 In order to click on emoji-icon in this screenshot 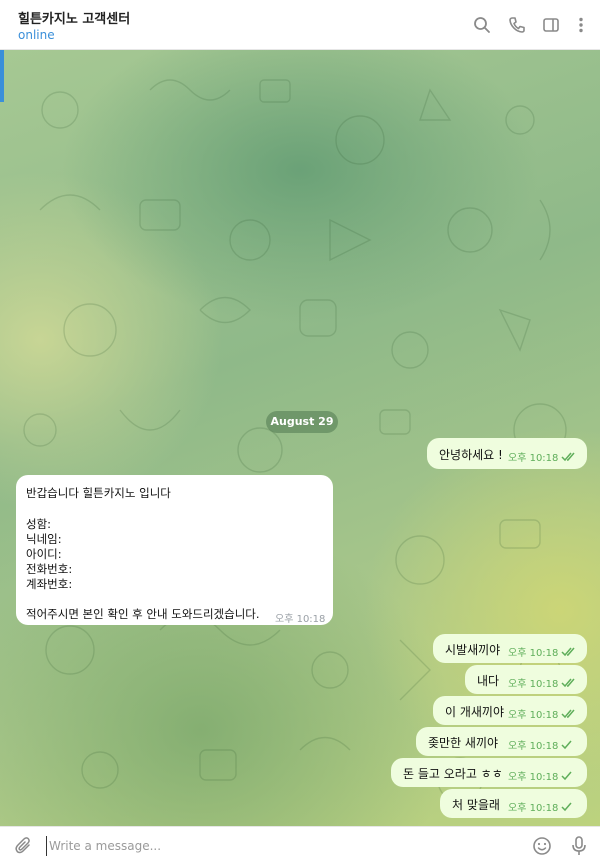, I will do `click(542, 846)`.